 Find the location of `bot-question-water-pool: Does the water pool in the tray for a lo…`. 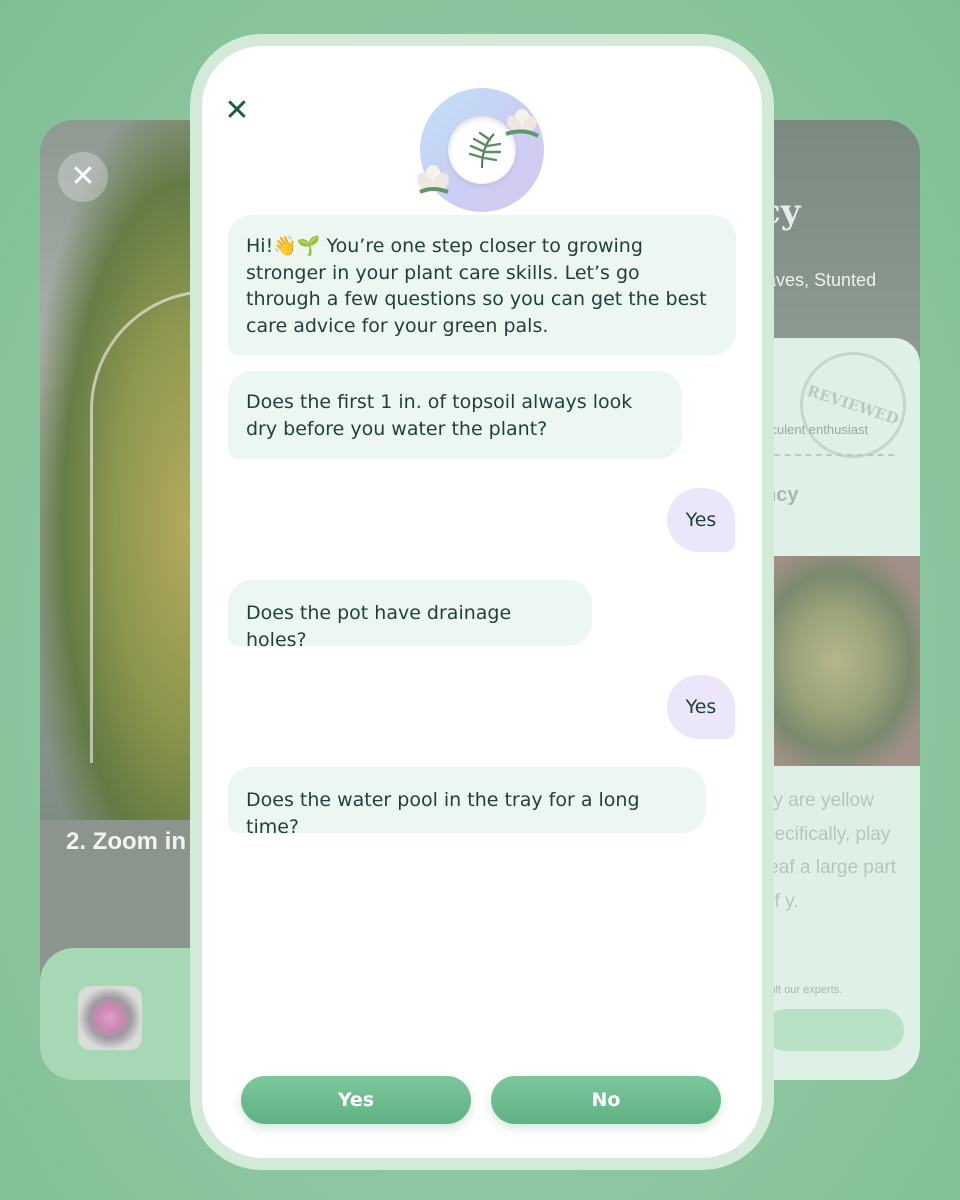

bot-question-water-pool: Does the water pool in the tray for a lo… is located at coordinates (467, 802).